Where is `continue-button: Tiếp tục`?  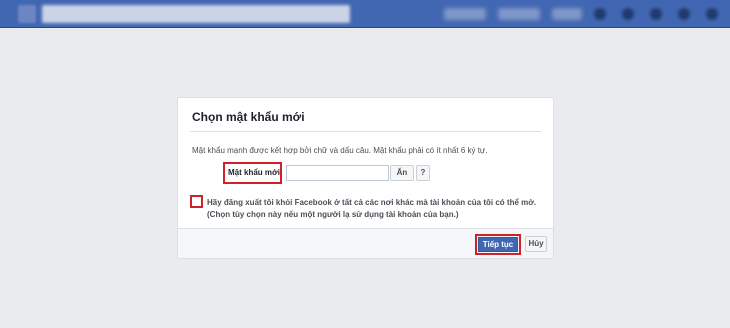 continue-button: Tiếp tục is located at coordinates (498, 244).